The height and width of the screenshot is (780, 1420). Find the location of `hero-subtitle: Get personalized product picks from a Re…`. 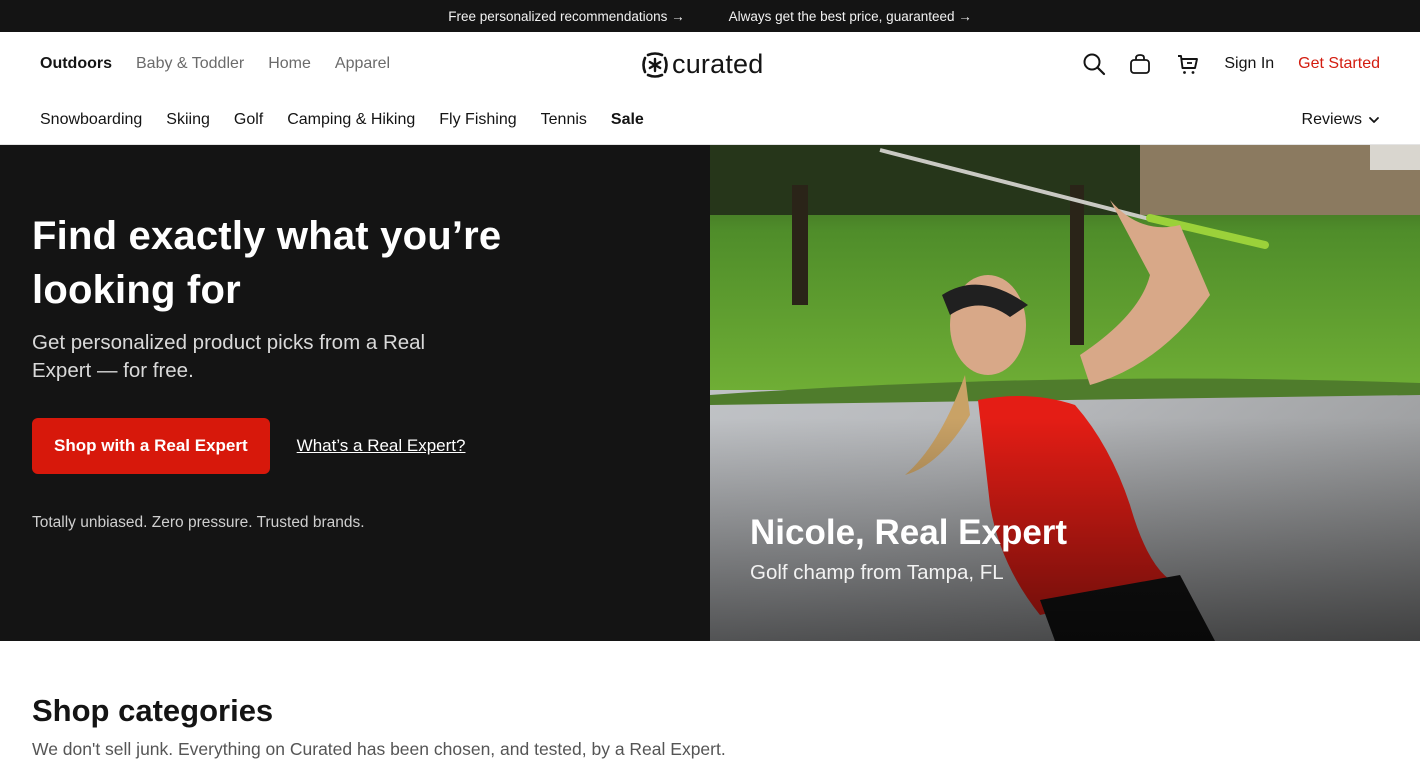

hero-subtitle: Get personalized product picks from a Re… is located at coordinates (229, 356).